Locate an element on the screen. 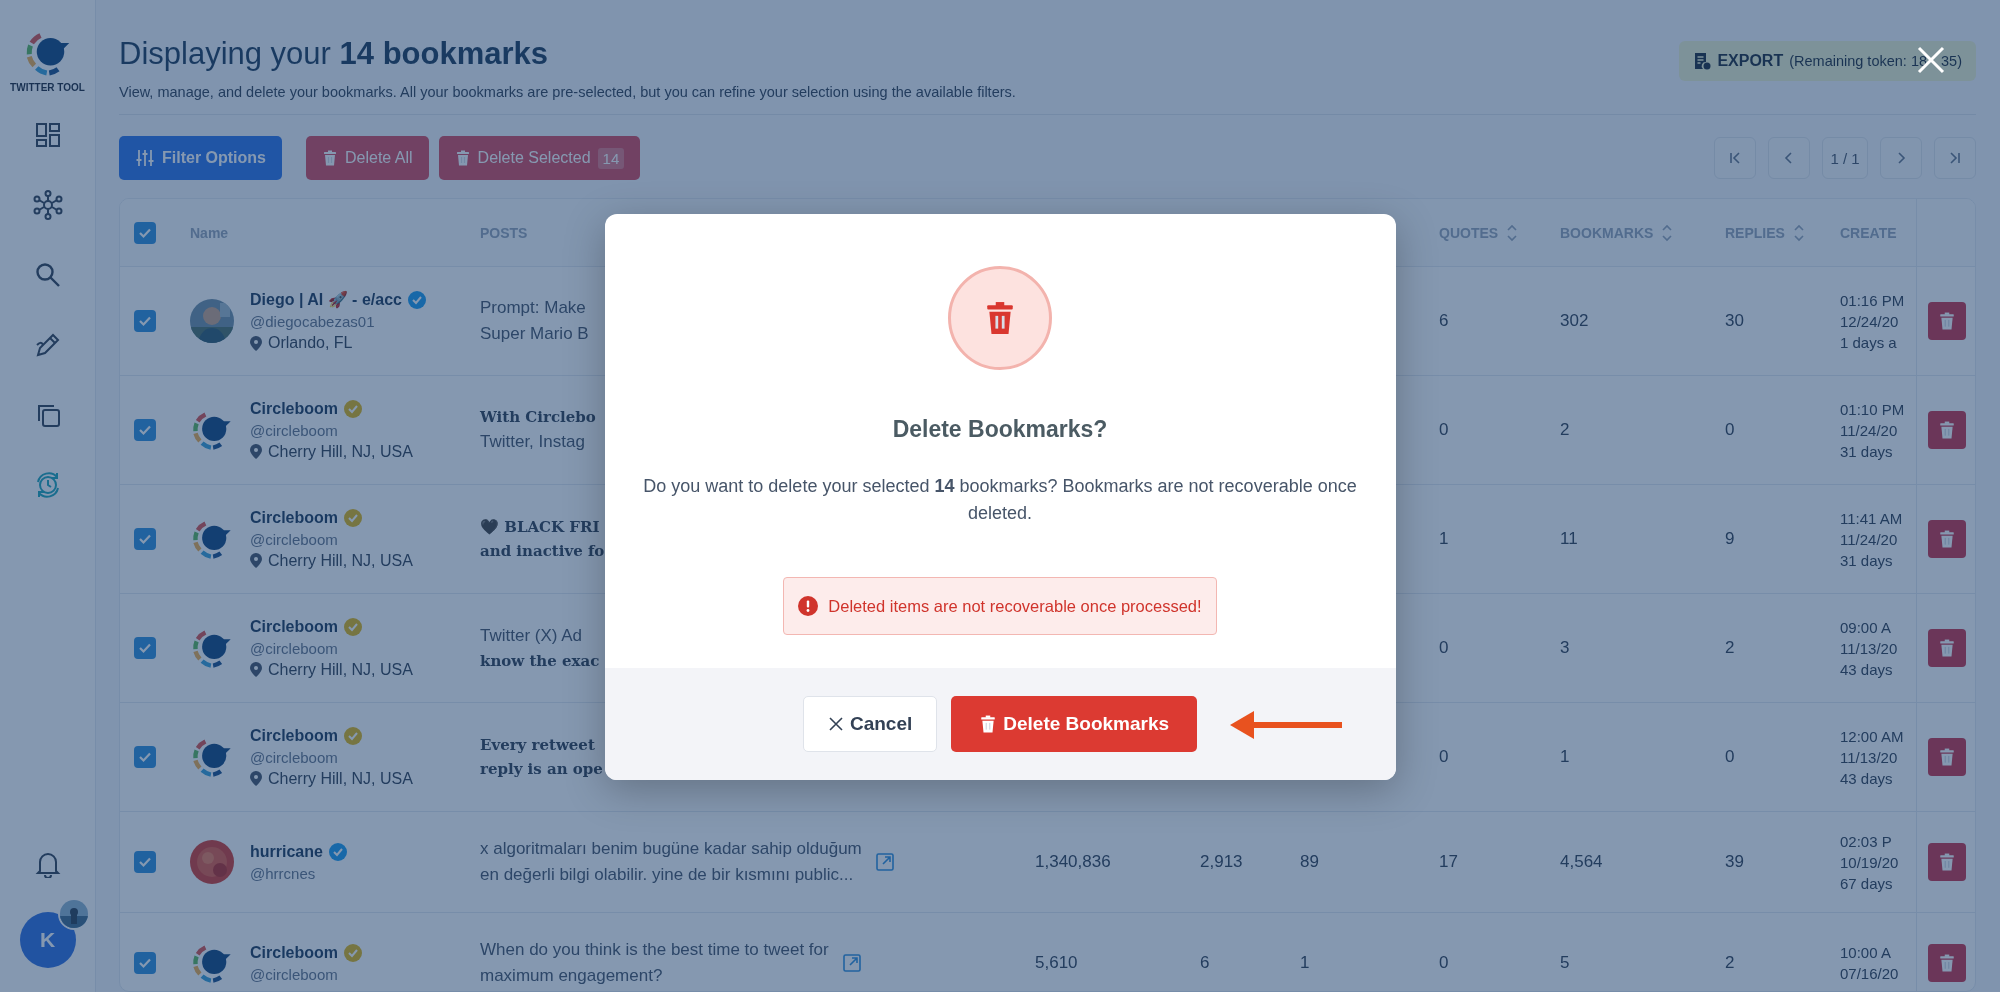  filter-options-button: Filter Options is located at coordinates (200, 158).